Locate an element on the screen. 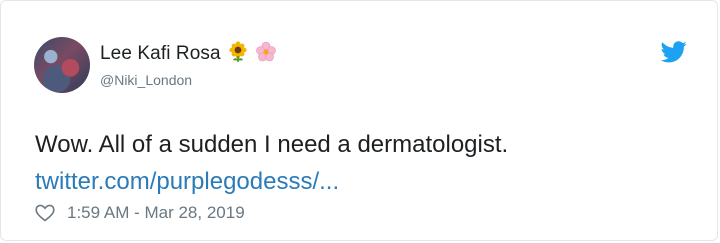  avatar is located at coordinates (62, 65).